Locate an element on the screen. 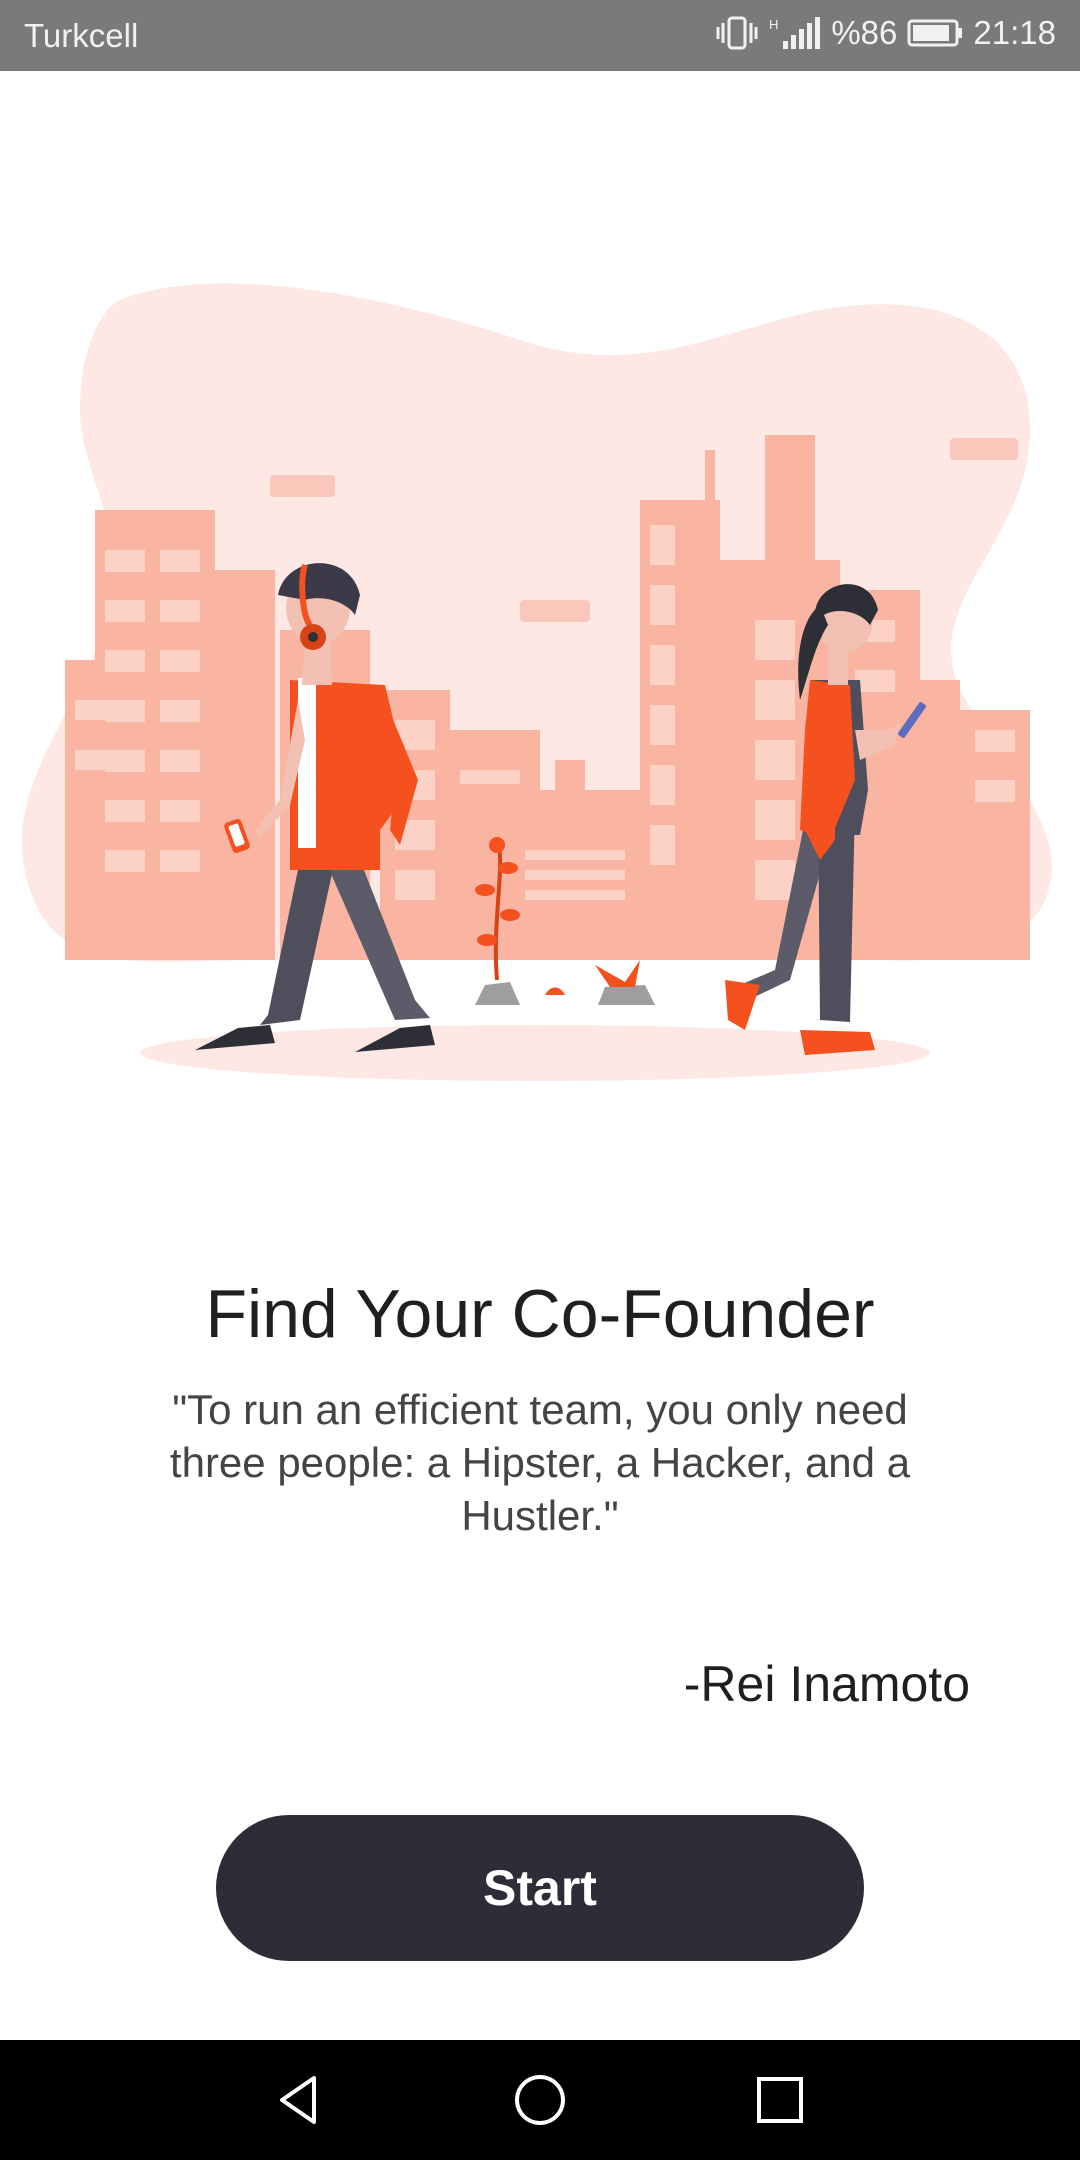  recents-icon is located at coordinates (780, 2100).